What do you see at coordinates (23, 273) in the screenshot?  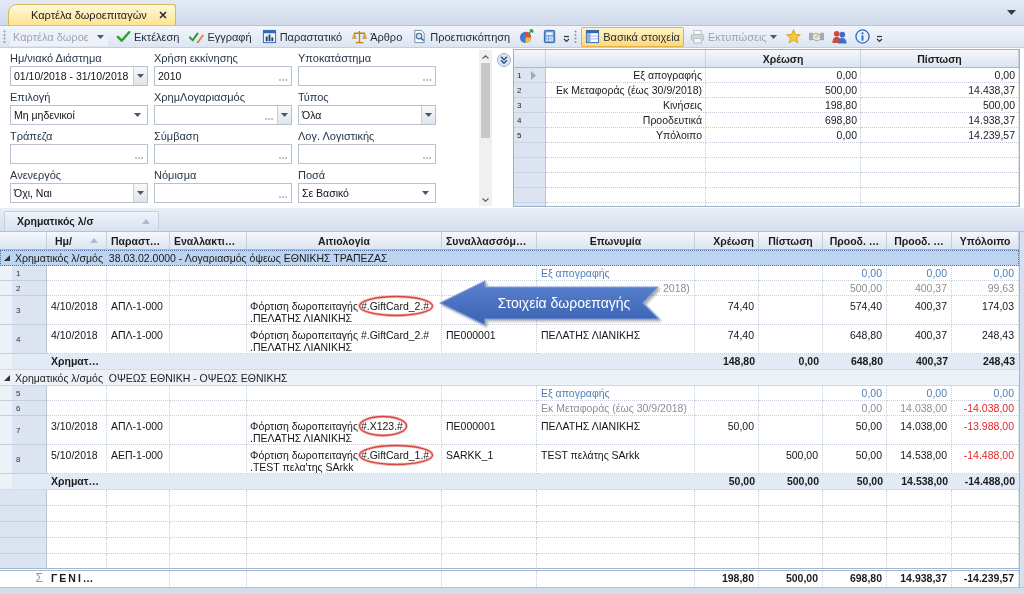 I see `row-number: 1` at bounding box center [23, 273].